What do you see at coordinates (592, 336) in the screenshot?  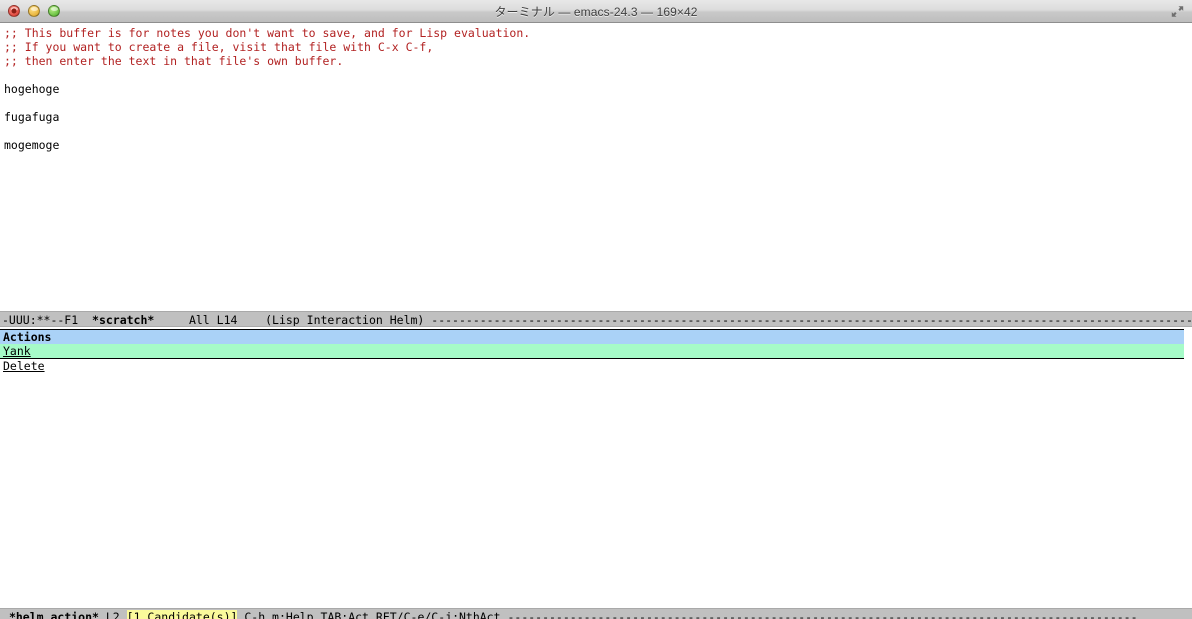 I see `helm-source-header: Actions` at bounding box center [592, 336].